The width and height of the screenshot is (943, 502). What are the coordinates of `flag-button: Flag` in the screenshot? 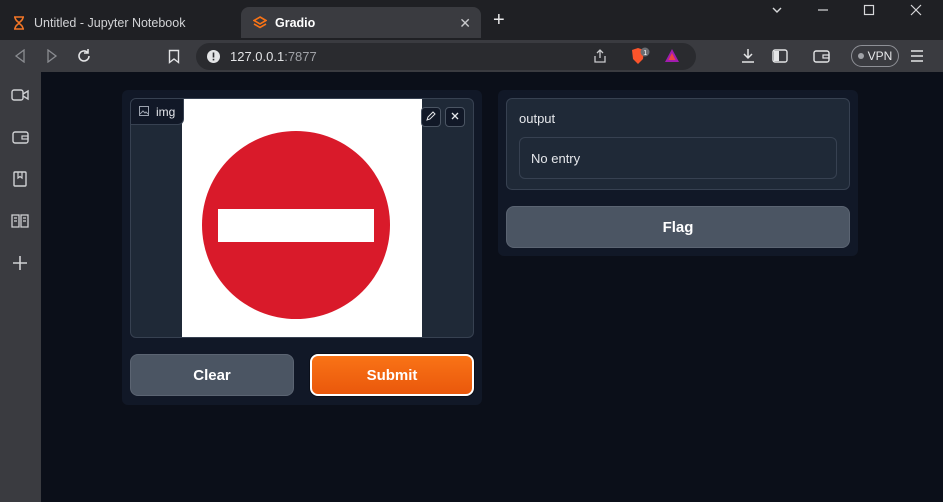 It's located at (678, 227).